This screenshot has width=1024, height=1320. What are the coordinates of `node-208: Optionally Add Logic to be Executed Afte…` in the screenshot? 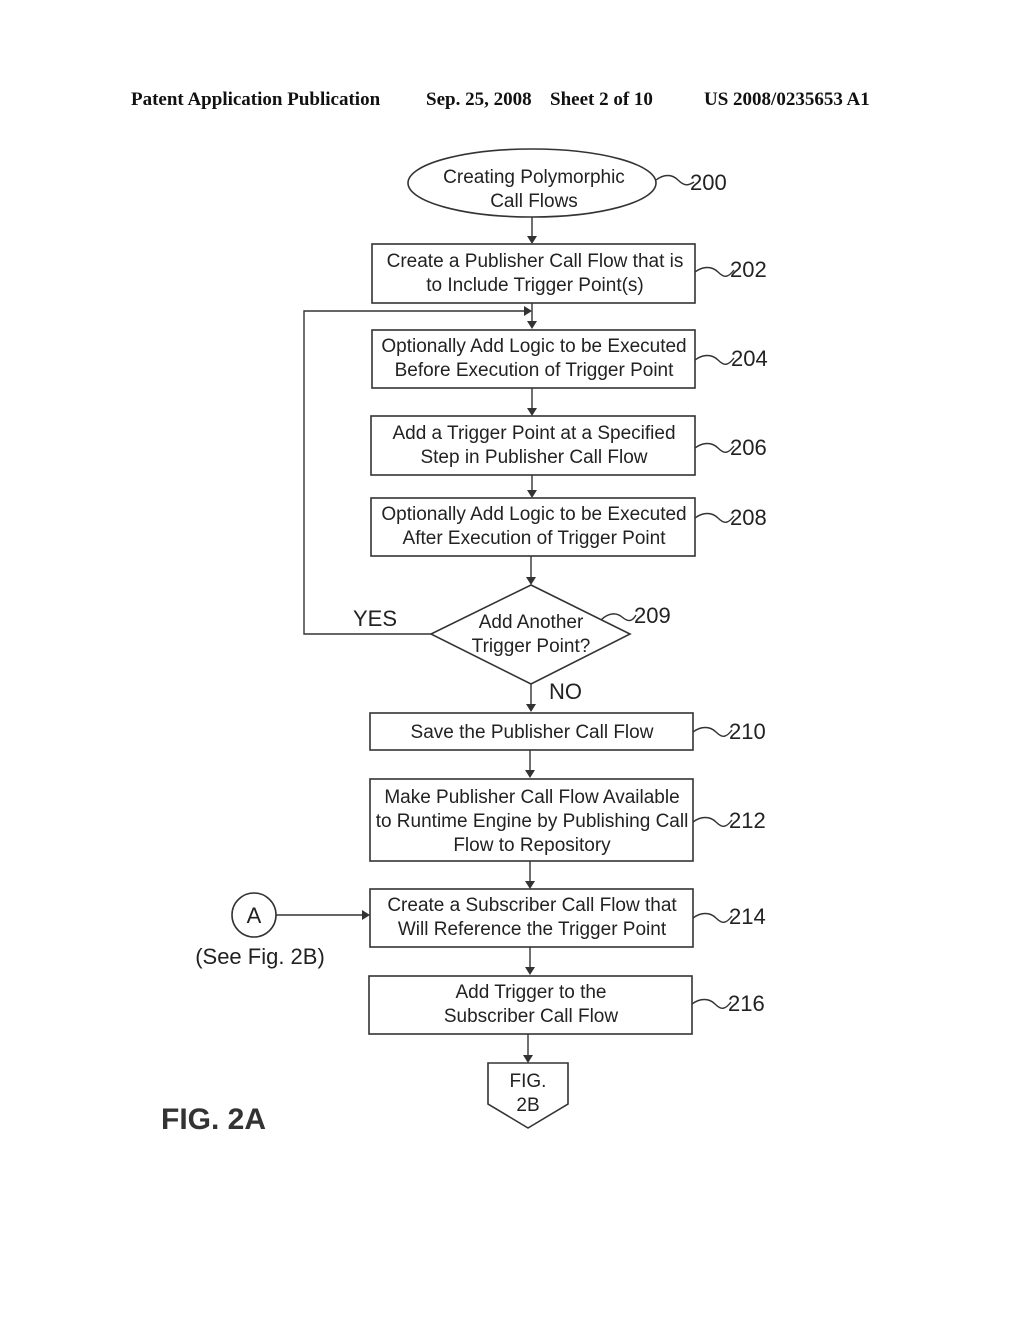 It's located at (568, 527).